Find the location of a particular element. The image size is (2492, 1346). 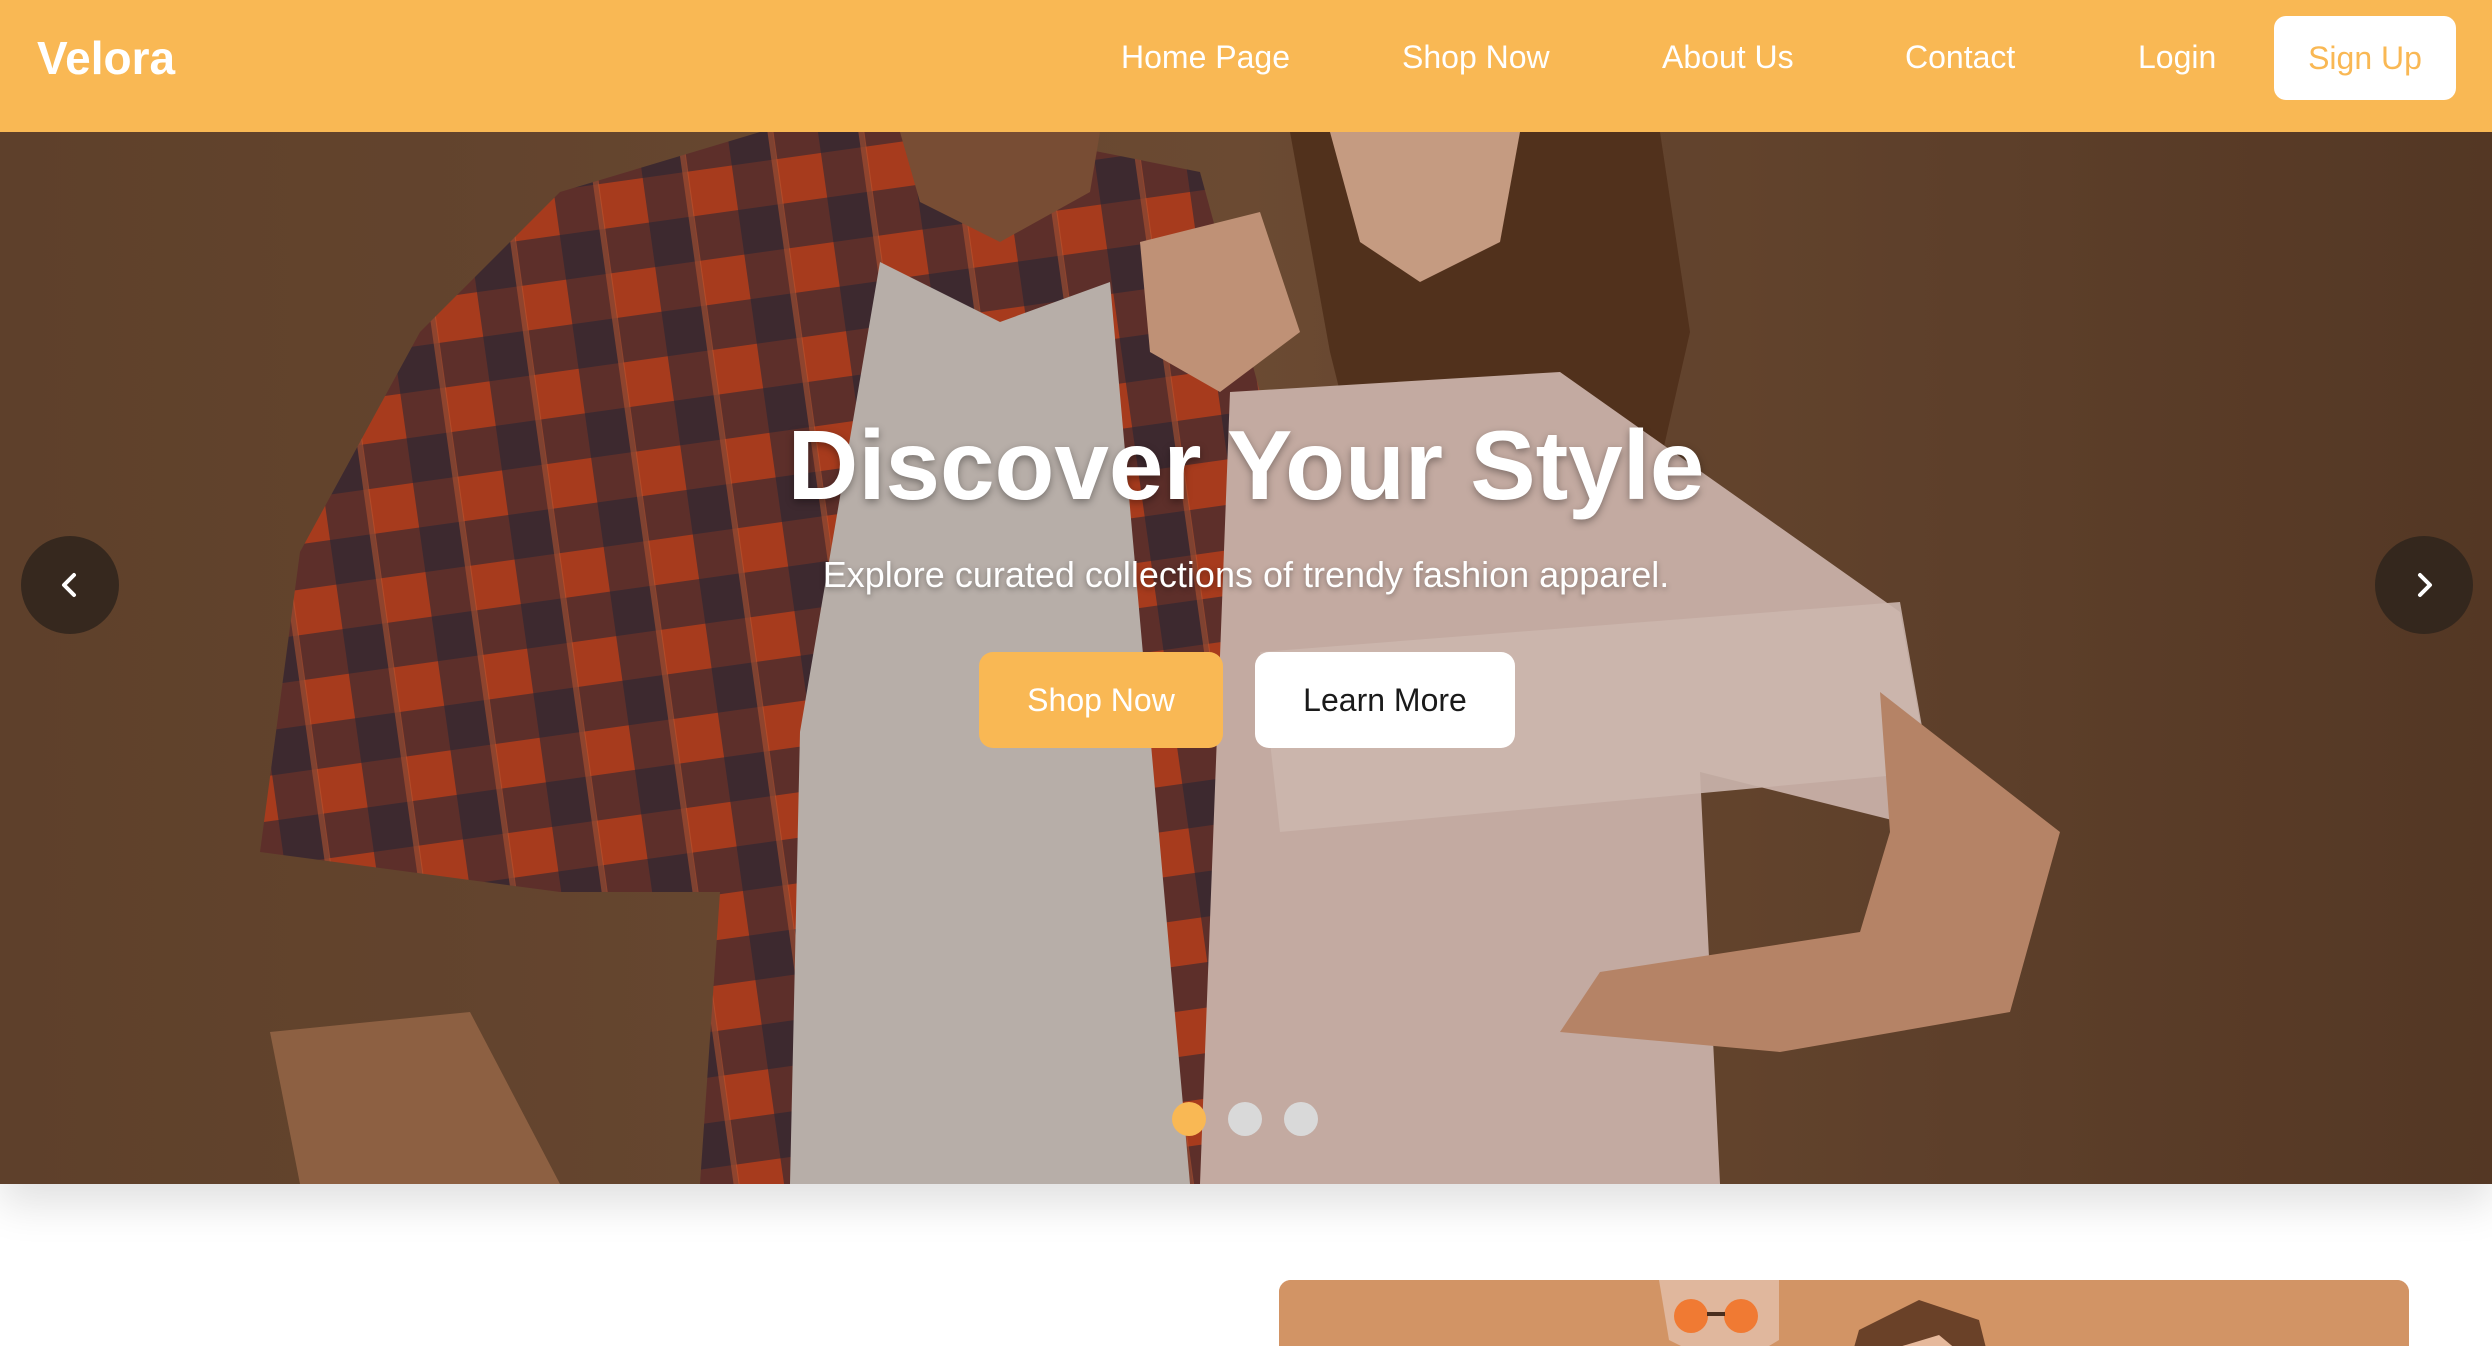

brand-logo: Velora is located at coordinates (106, 58).